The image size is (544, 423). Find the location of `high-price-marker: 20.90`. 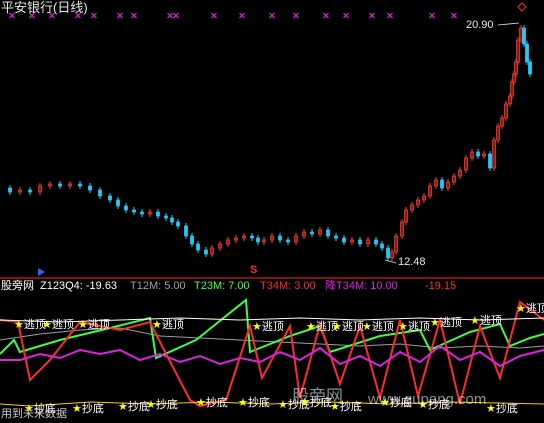

high-price-marker: 20.90 is located at coordinates (480, 25).